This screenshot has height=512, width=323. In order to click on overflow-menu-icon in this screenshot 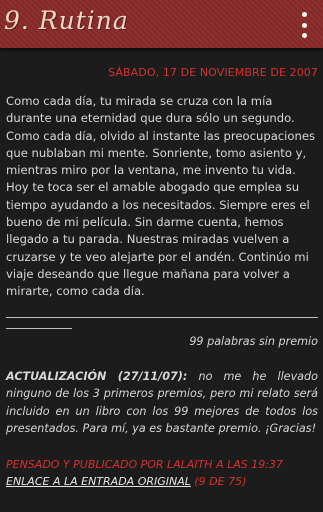, I will do `click(304, 25)`.